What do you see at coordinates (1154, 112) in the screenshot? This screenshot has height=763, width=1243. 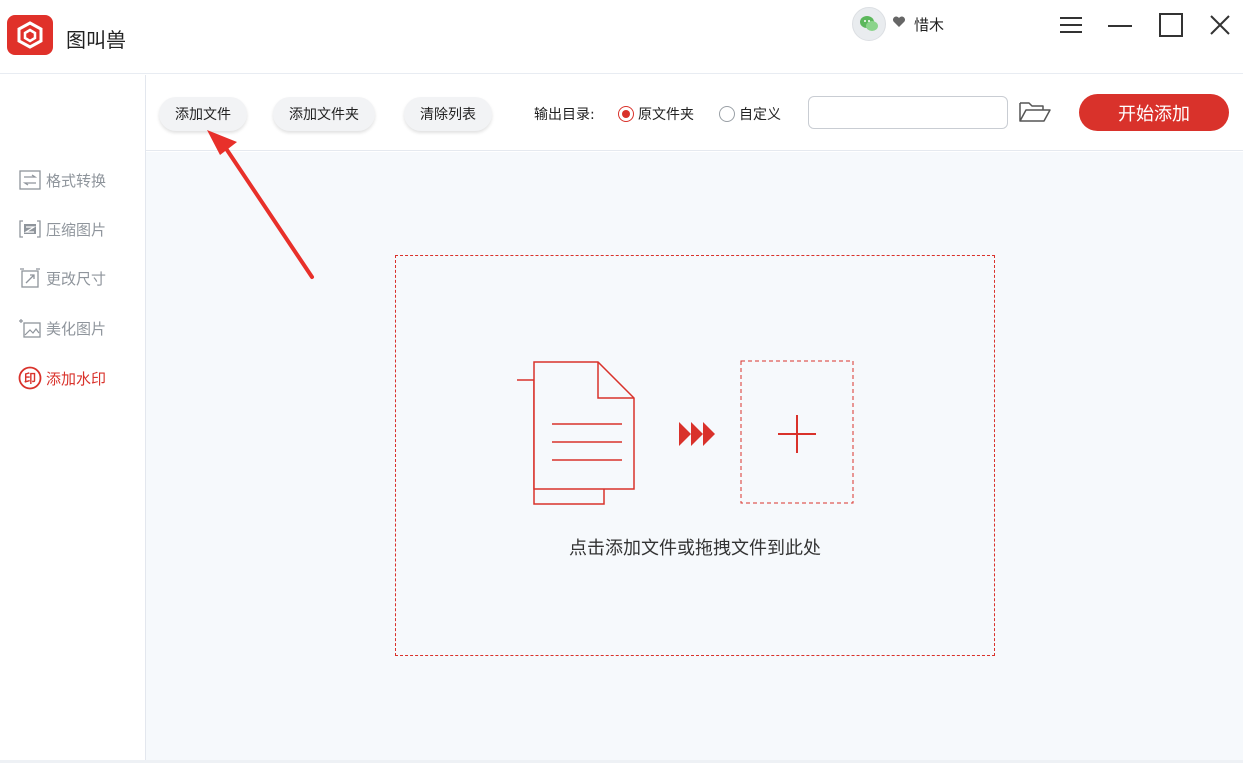 I see `start-button: 开始添加` at bounding box center [1154, 112].